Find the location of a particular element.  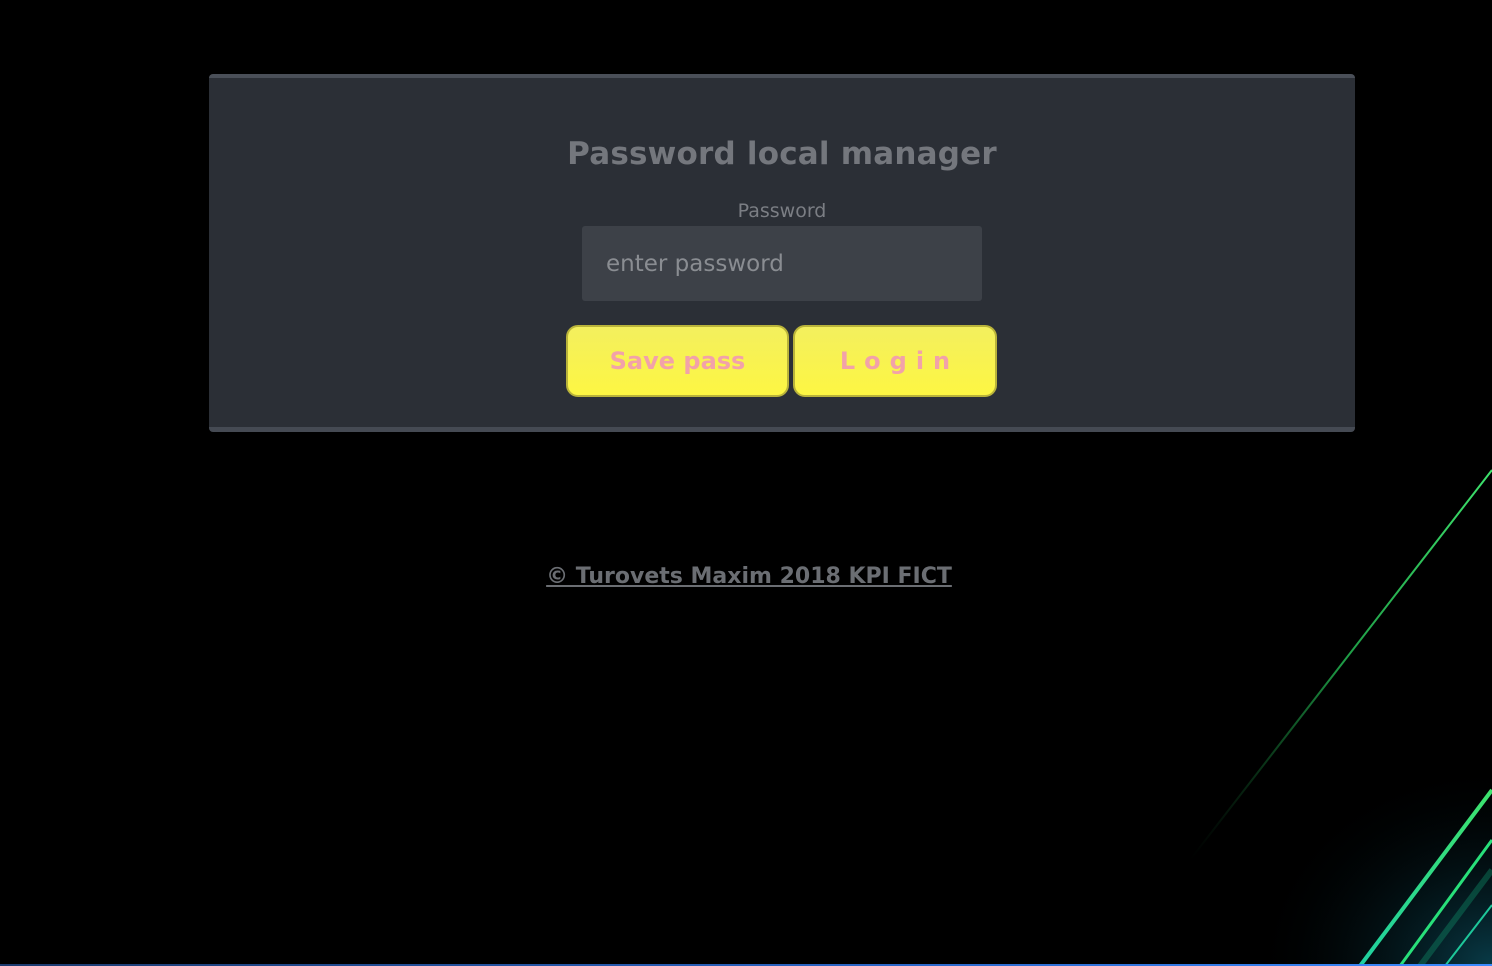

password-input is located at coordinates (782, 263).